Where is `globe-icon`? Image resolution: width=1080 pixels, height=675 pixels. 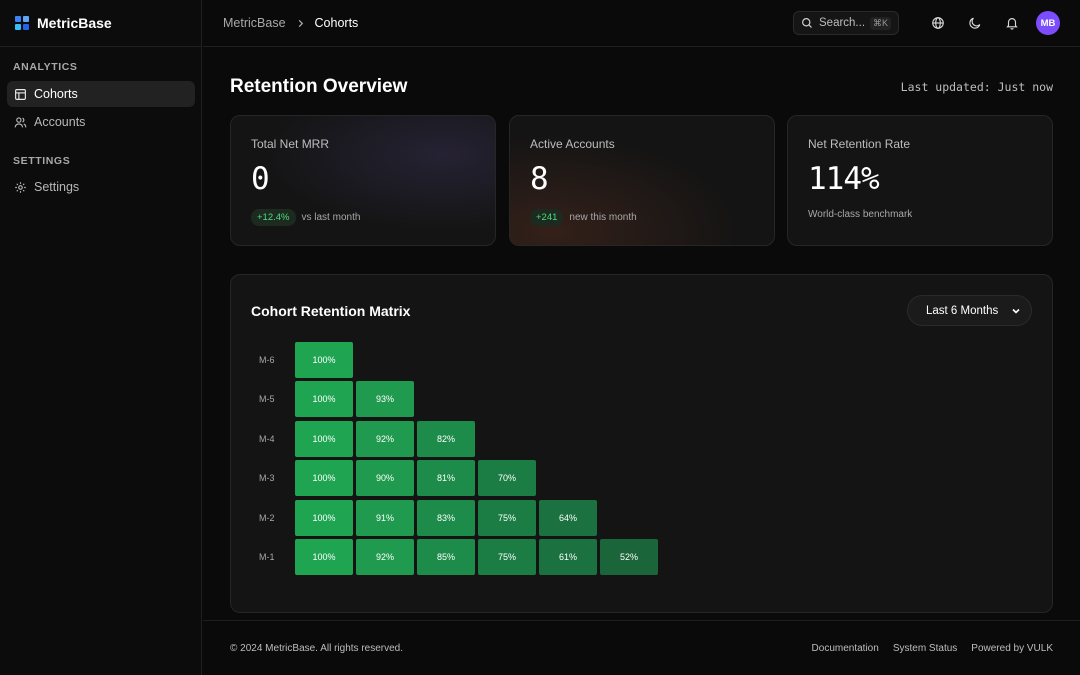 globe-icon is located at coordinates (938, 23).